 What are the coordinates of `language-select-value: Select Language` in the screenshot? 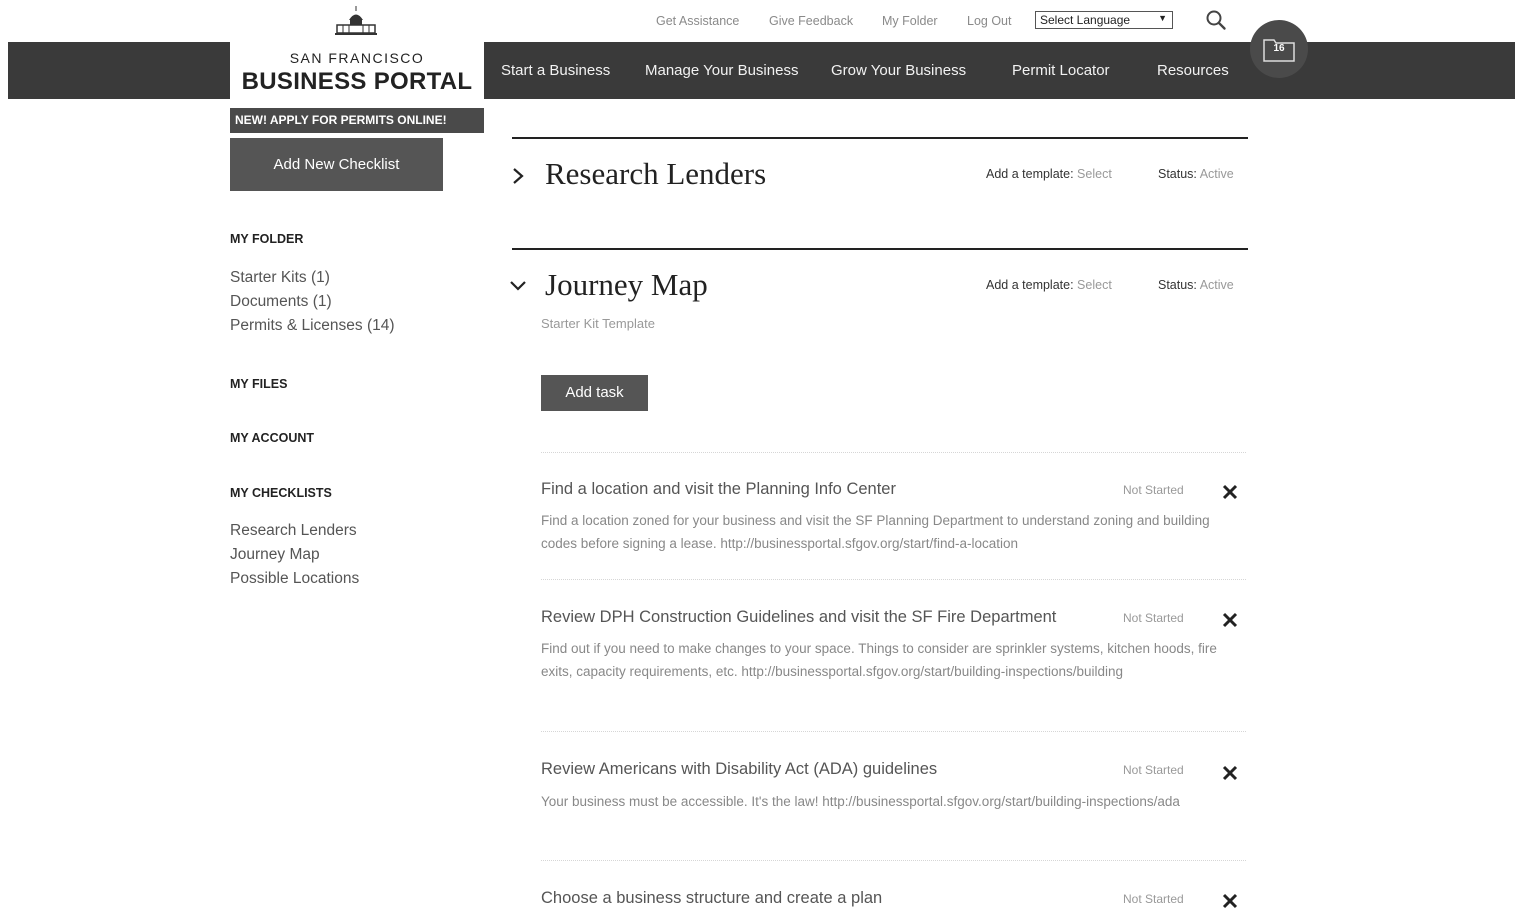 It's located at (1085, 20).